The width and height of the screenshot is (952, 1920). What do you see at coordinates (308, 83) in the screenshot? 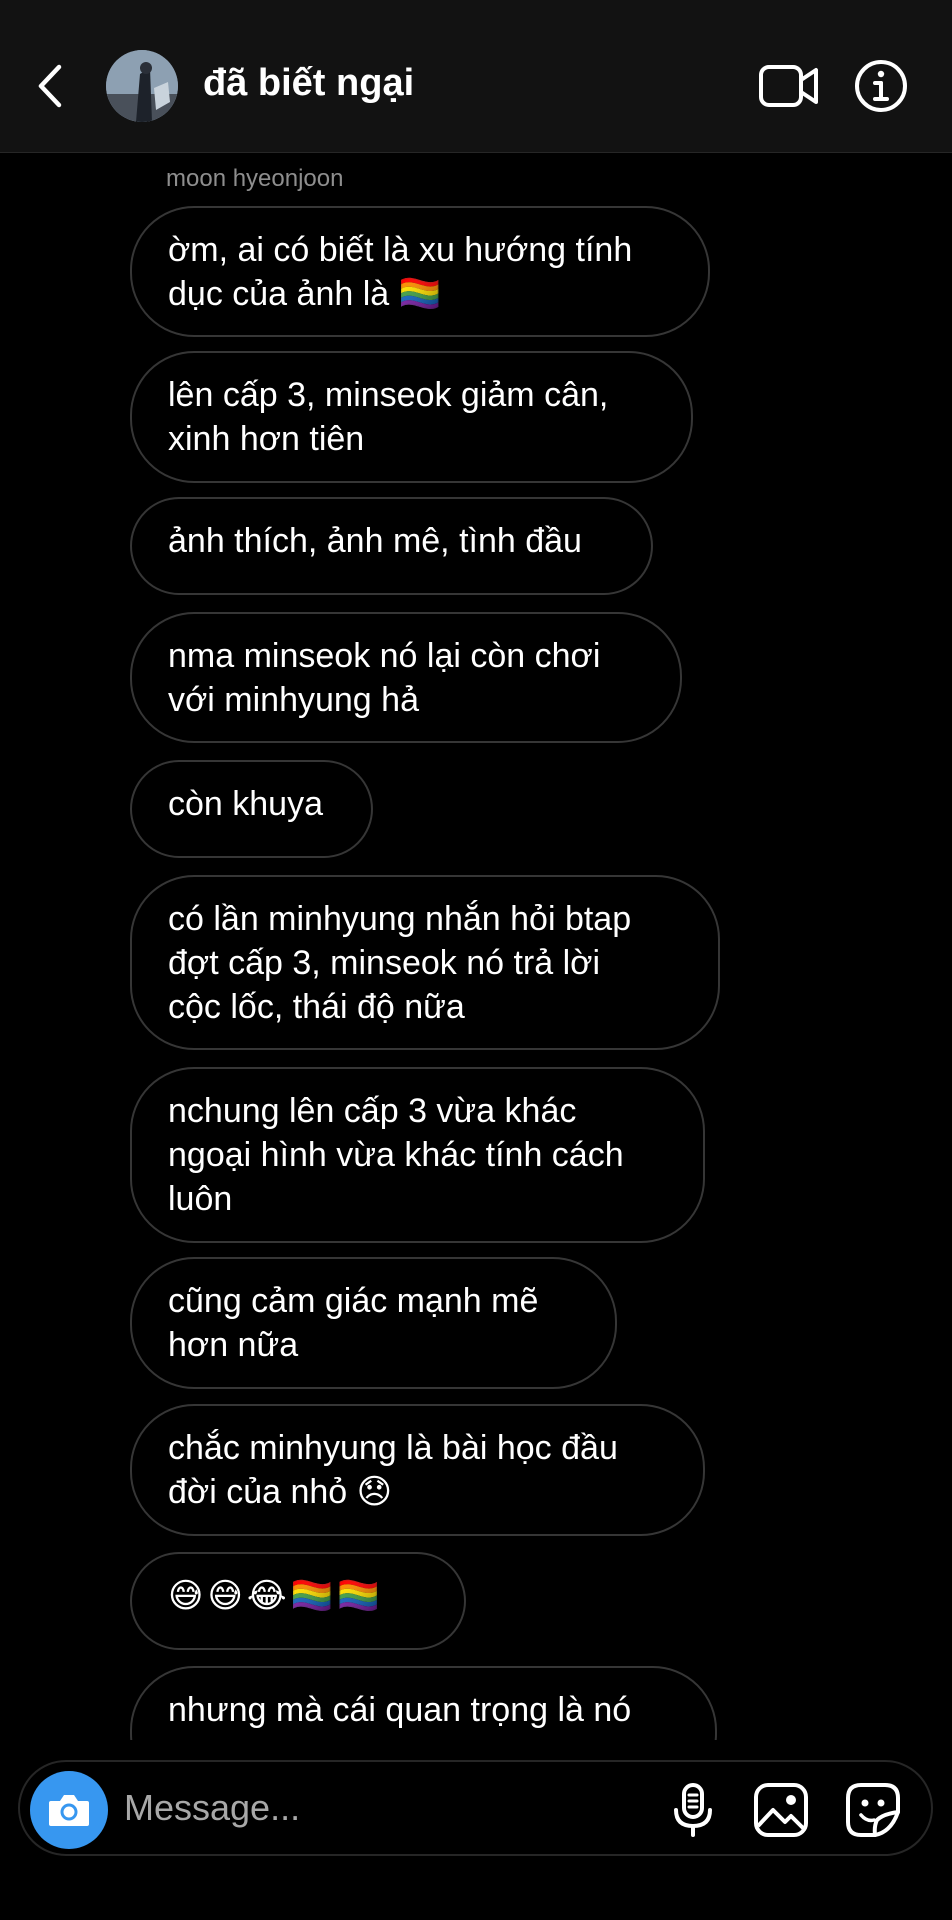
I see `thread-title: đã biết ngại` at bounding box center [308, 83].